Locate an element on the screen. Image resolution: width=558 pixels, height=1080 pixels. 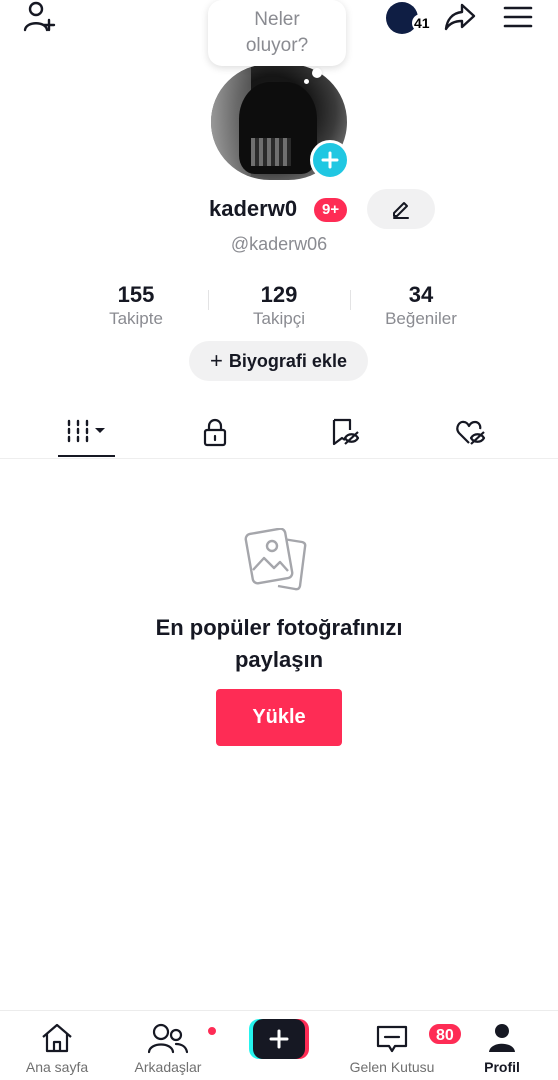
note-bubble: Neler oluyor? is located at coordinates (277, 33).